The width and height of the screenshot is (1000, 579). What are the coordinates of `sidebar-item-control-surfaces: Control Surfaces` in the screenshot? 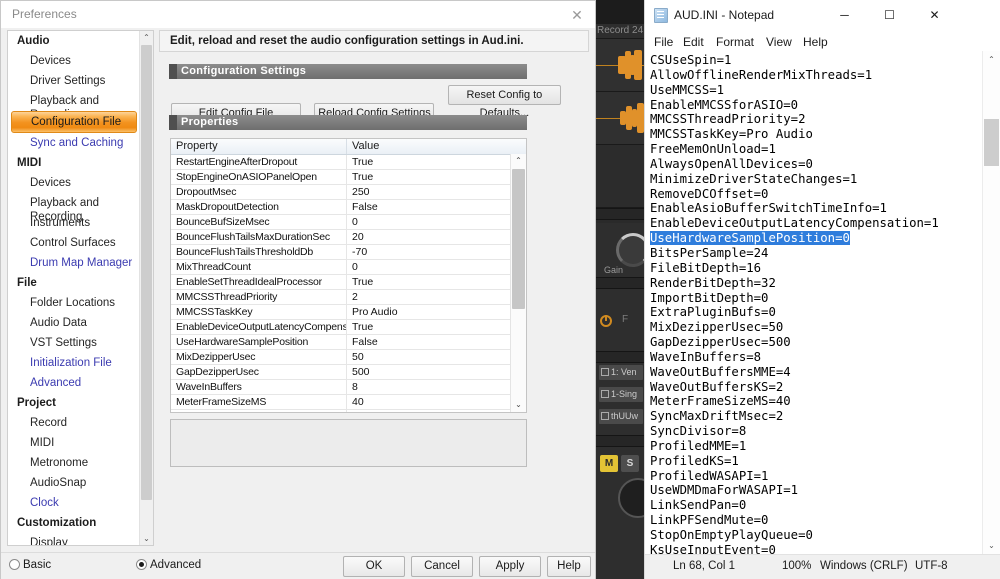 It's located at (74, 243).